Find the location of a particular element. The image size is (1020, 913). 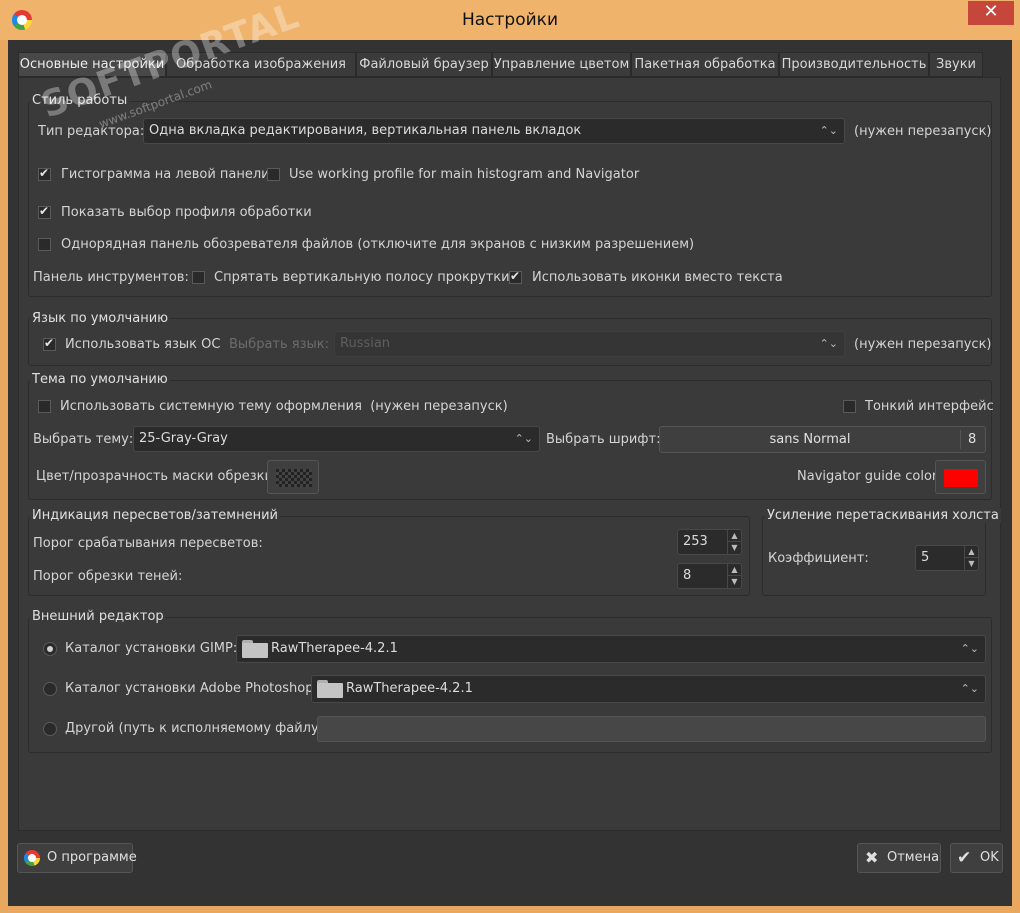

editor-type-label: Тип редактора: is located at coordinates (91, 131).